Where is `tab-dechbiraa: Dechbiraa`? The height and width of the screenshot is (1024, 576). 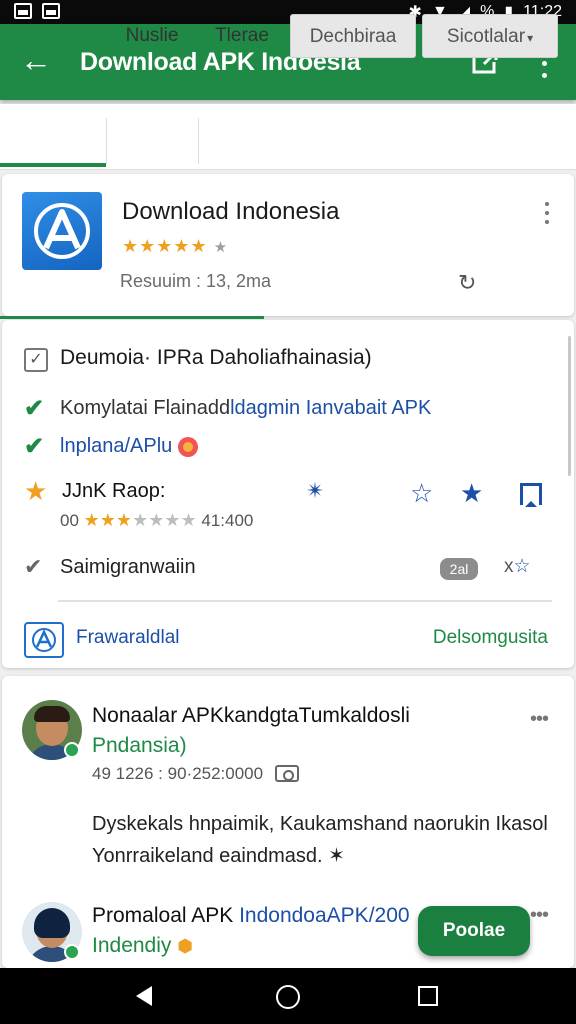
tab-dechbiraa: Dechbiraa is located at coordinates (353, 36).